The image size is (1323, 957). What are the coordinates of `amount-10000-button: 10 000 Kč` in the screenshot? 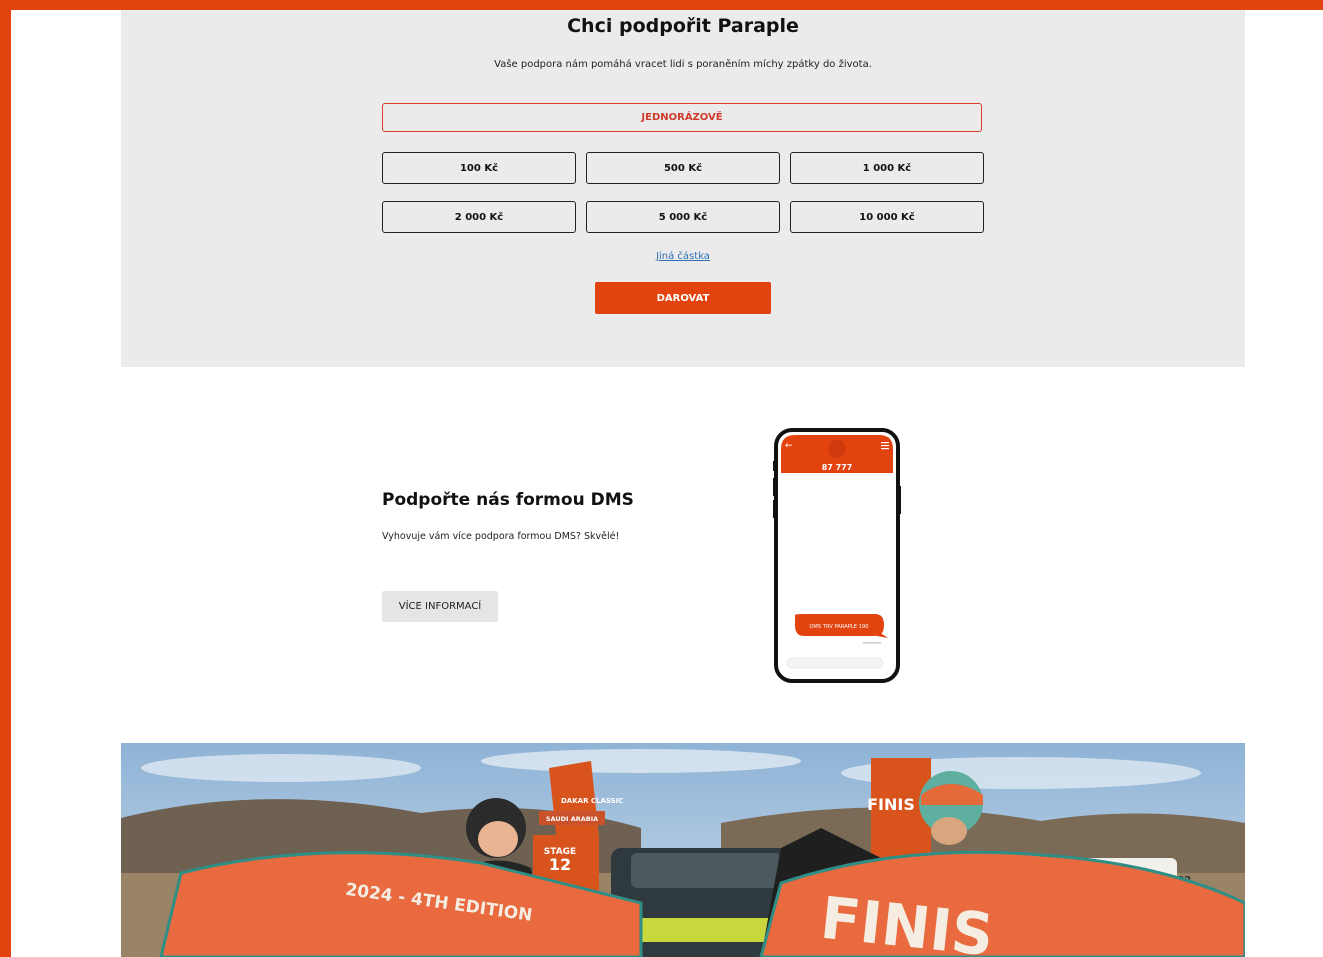 It's located at (887, 217).